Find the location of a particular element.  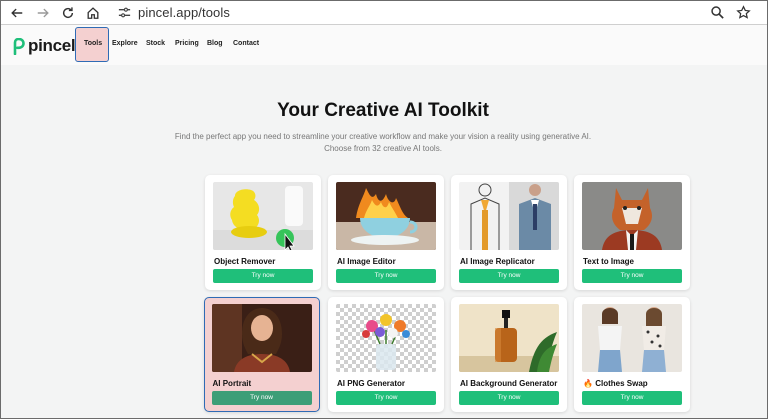

tool-title: 🔥 Clothes Swap is located at coordinates (615, 383).